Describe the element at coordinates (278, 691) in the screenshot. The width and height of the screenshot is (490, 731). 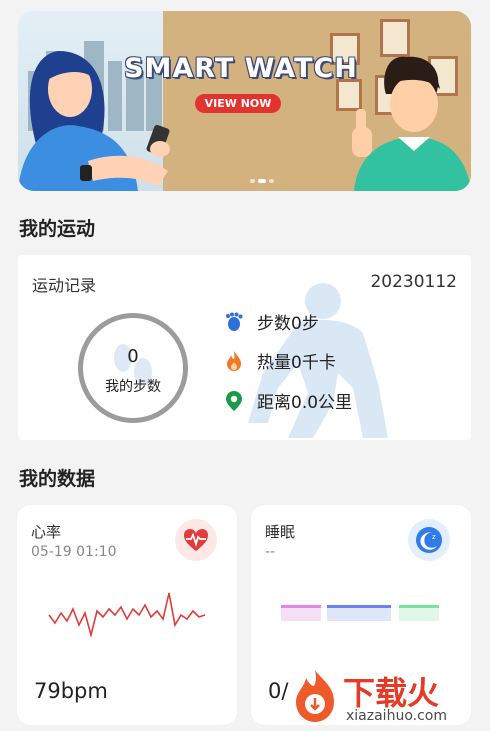
I see `sleep-value: 0/` at that location.